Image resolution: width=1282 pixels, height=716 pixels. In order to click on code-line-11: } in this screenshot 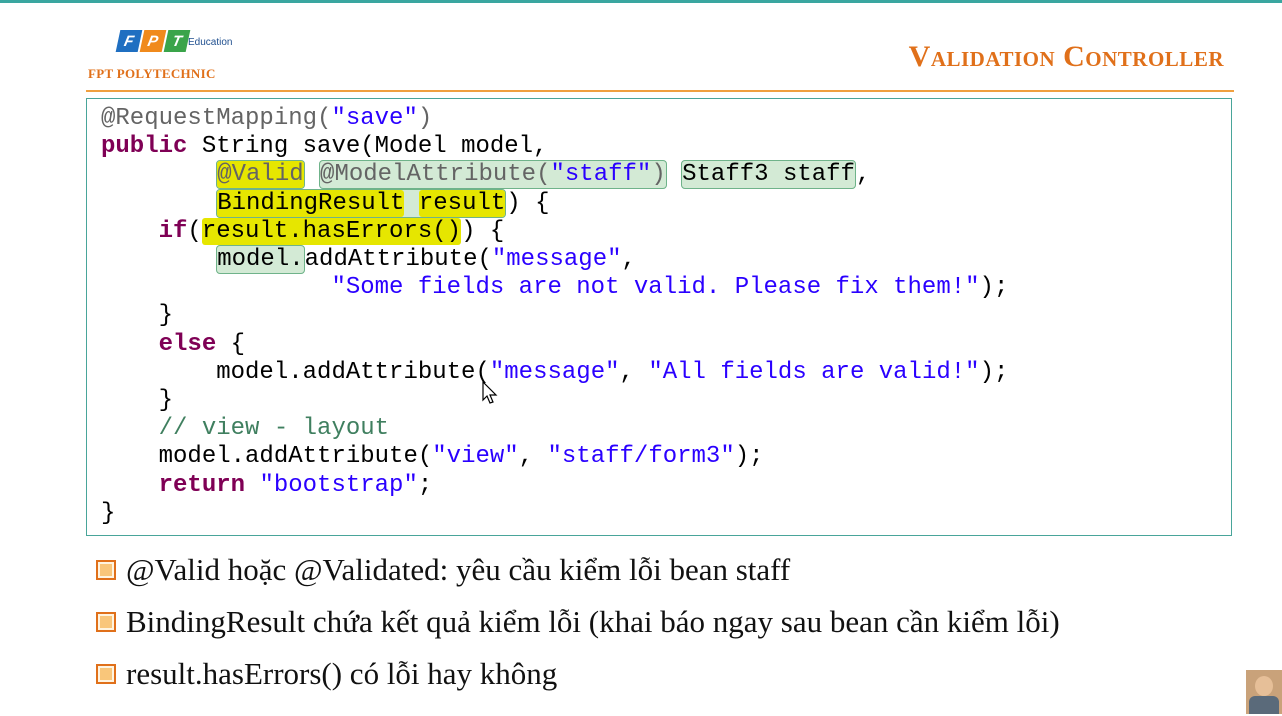, I will do `click(137, 400)`.